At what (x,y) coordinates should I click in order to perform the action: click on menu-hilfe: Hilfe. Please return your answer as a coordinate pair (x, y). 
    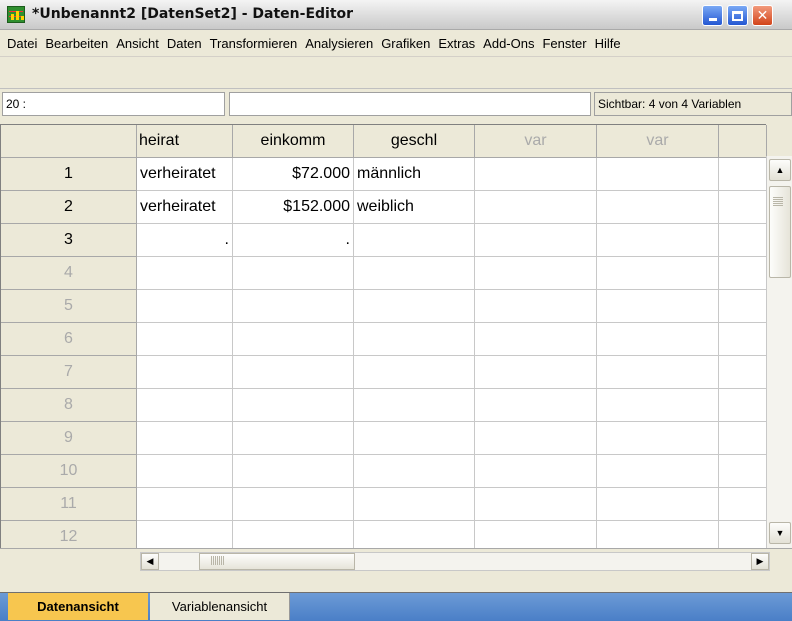
    Looking at the image, I should click on (608, 43).